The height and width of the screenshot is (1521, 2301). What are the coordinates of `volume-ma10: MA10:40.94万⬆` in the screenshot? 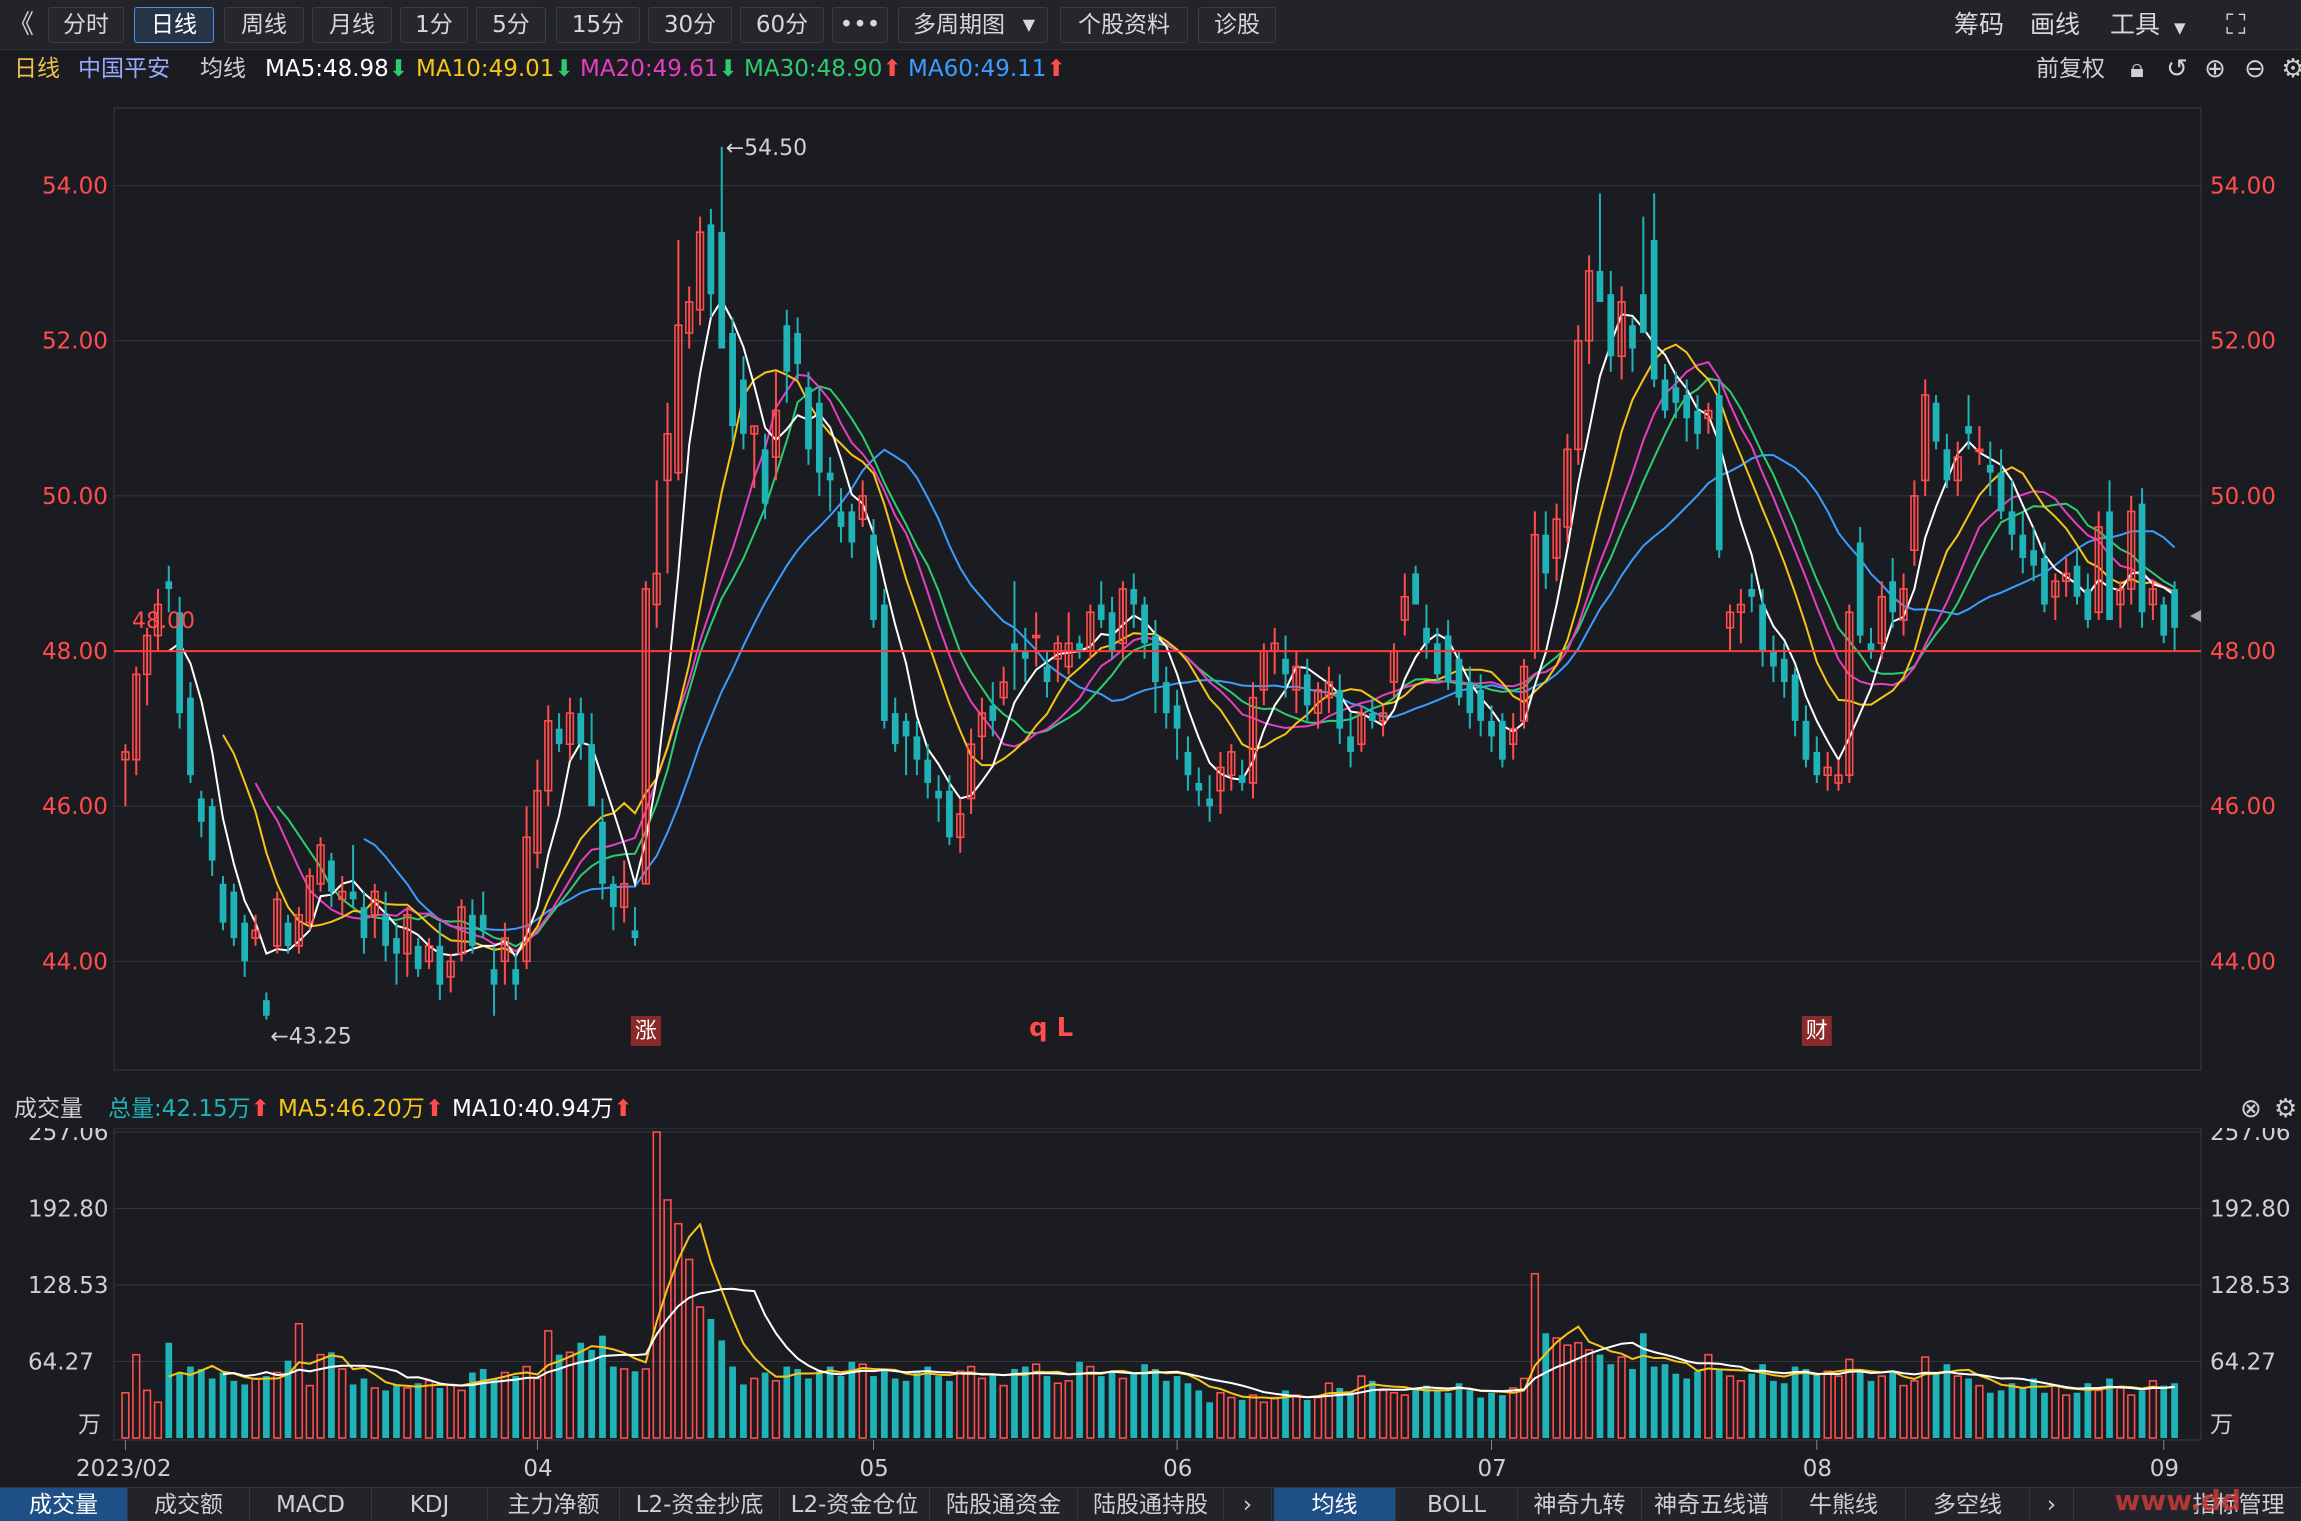 It's located at (542, 1109).